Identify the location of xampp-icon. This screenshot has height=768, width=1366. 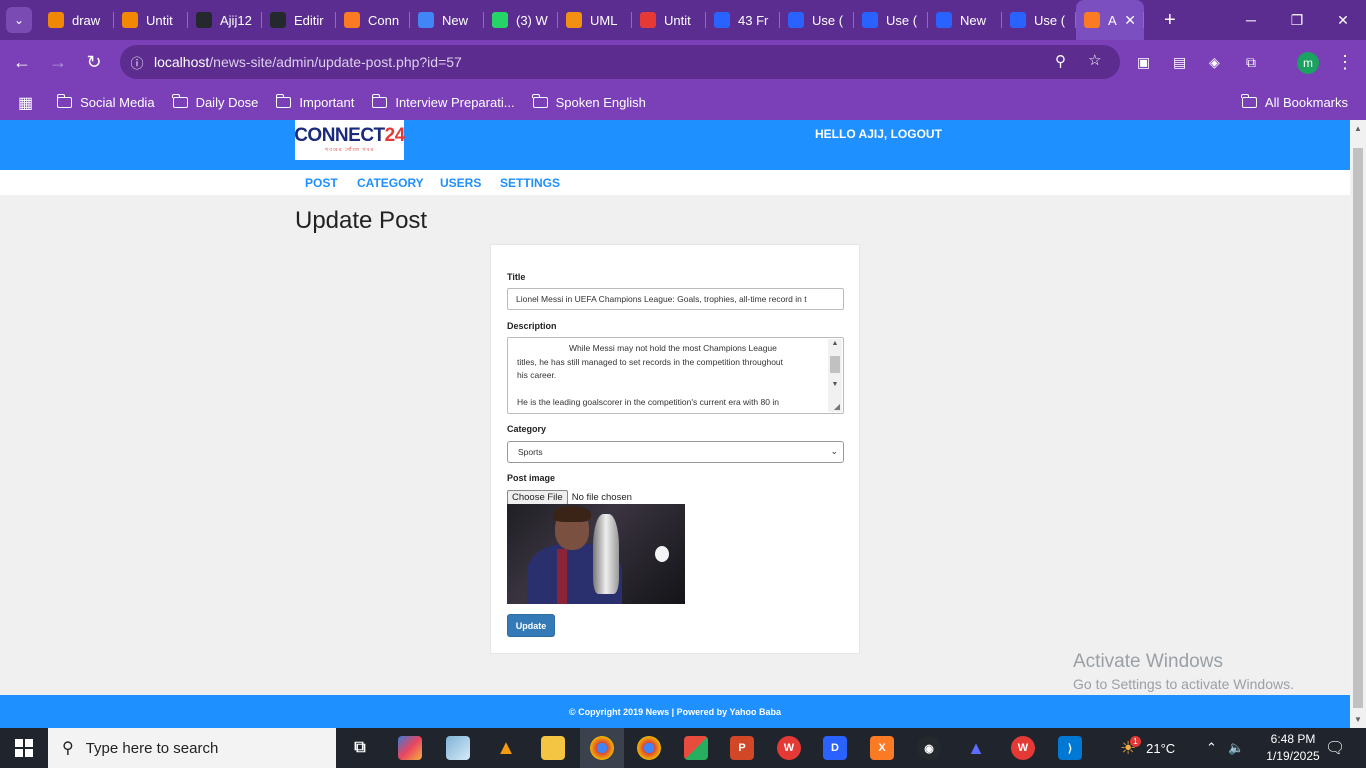
(1092, 20).